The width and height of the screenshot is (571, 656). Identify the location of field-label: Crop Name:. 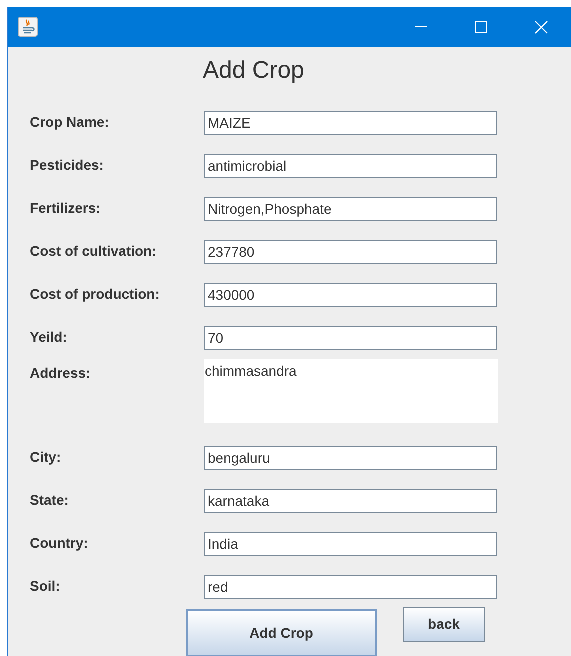
(69, 122).